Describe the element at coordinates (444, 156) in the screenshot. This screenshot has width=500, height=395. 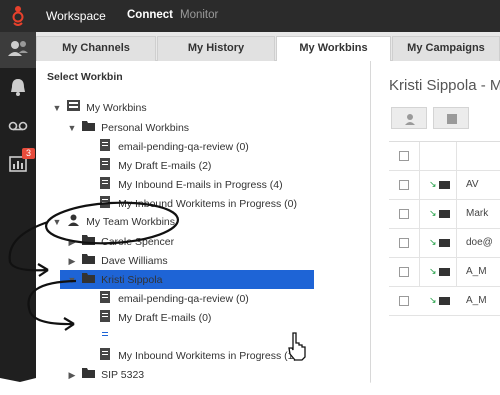
I see `grid-header-row` at that location.